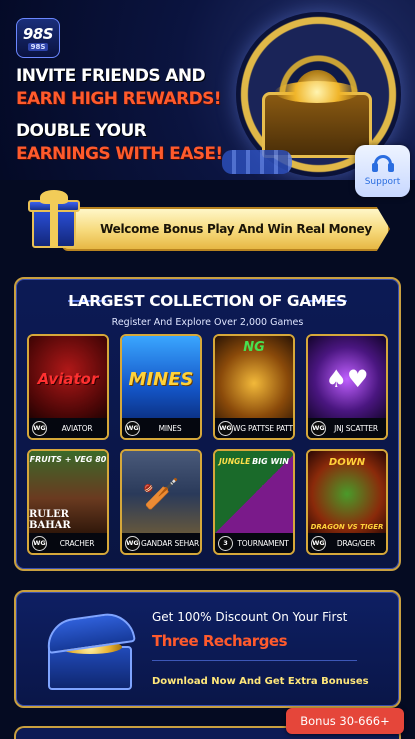 The width and height of the screenshot is (415, 739). I want to click on game-name: WG PATTSE PATTI, so click(263, 428).